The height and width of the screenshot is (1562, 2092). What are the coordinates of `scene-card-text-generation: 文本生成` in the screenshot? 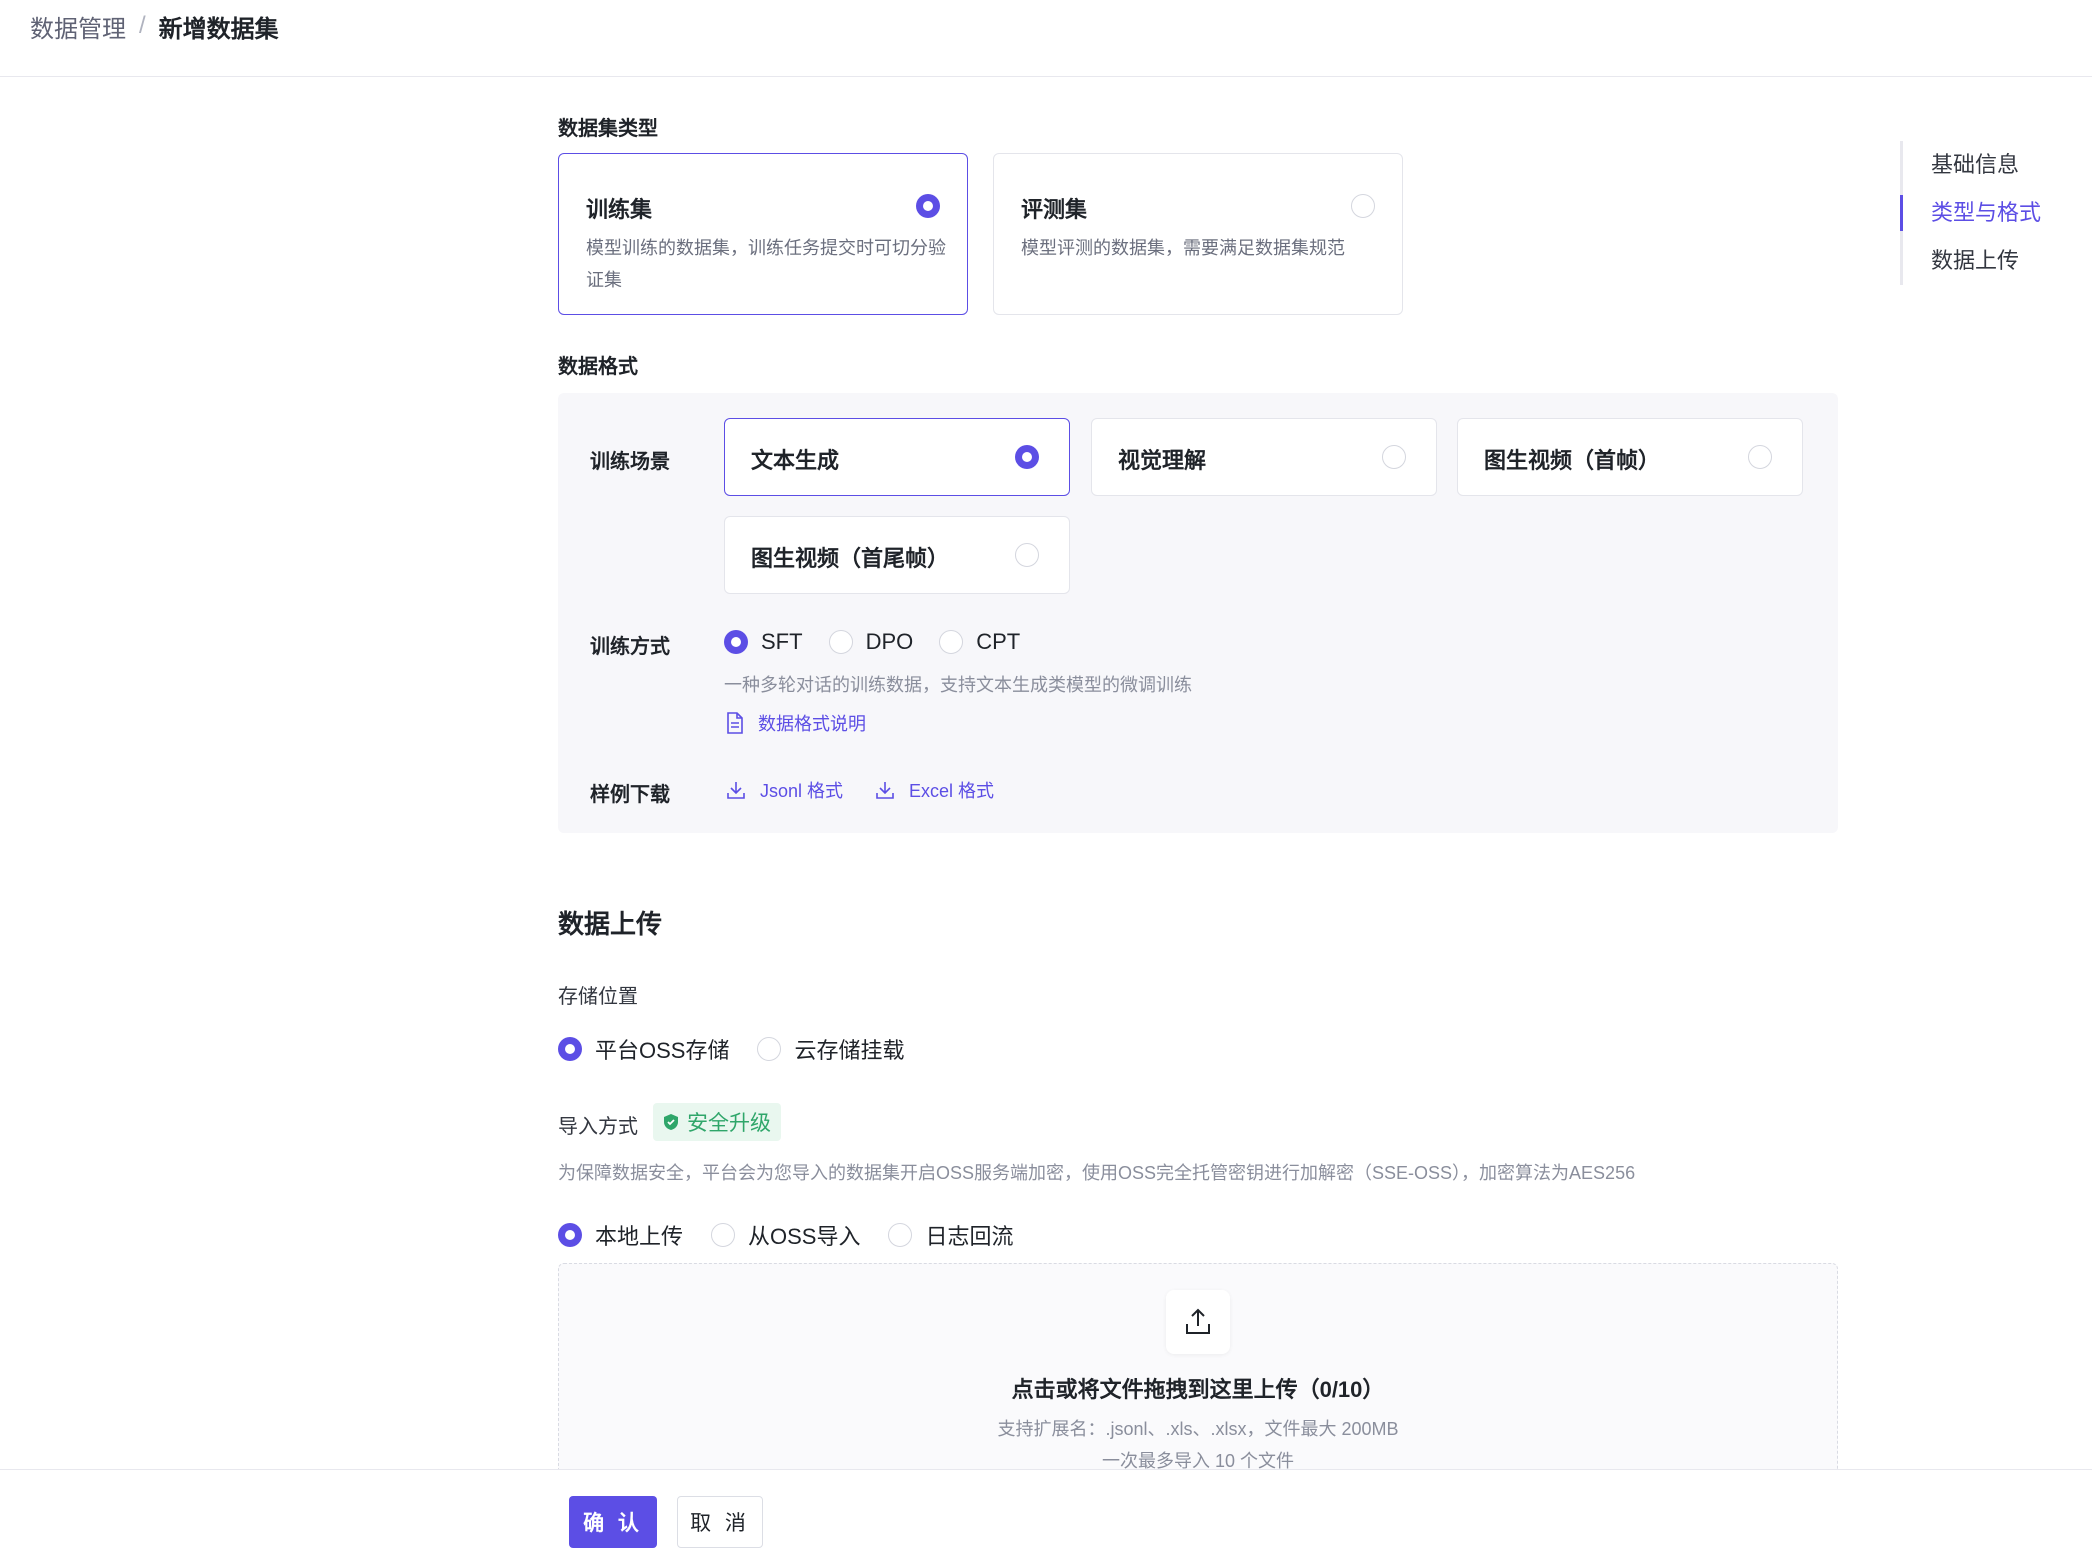 It's located at (897, 457).